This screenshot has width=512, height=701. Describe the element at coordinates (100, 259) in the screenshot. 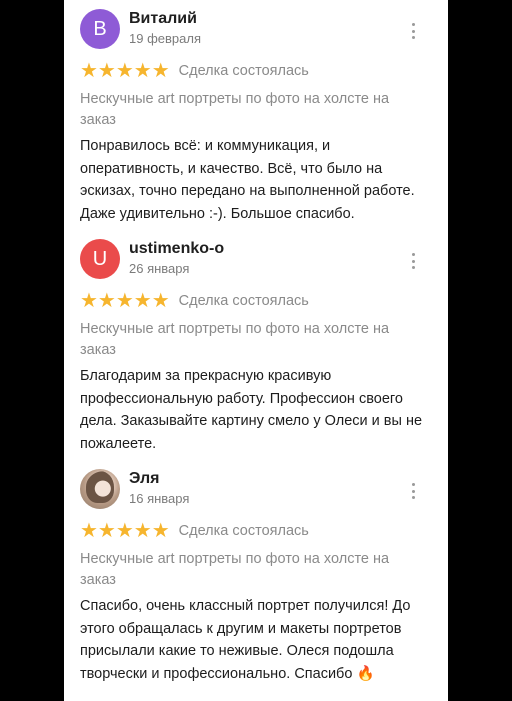

I see `avatar: U` at that location.